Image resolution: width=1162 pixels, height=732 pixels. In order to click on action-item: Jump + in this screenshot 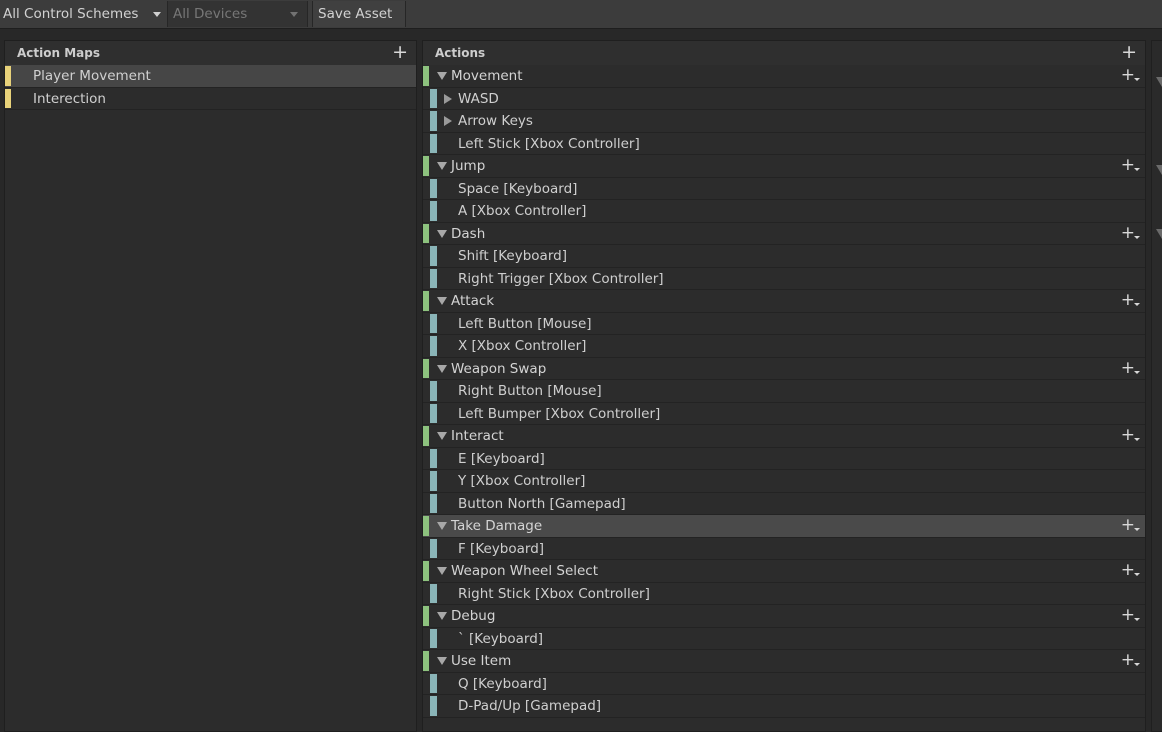, I will do `click(784, 166)`.